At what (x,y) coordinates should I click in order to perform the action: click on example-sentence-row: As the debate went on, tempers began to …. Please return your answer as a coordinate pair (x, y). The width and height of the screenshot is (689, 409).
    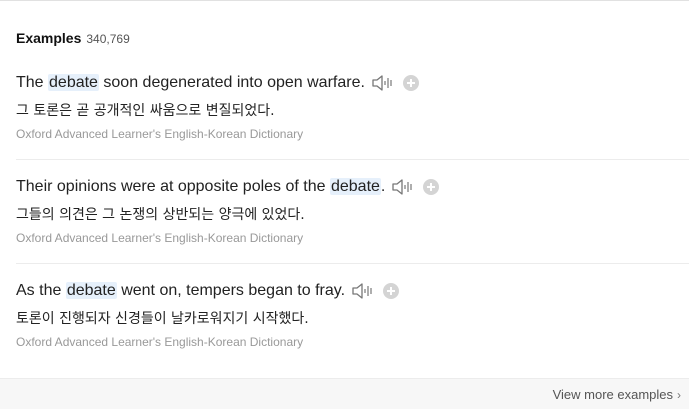
    Looking at the image, I should click on (208, 291).